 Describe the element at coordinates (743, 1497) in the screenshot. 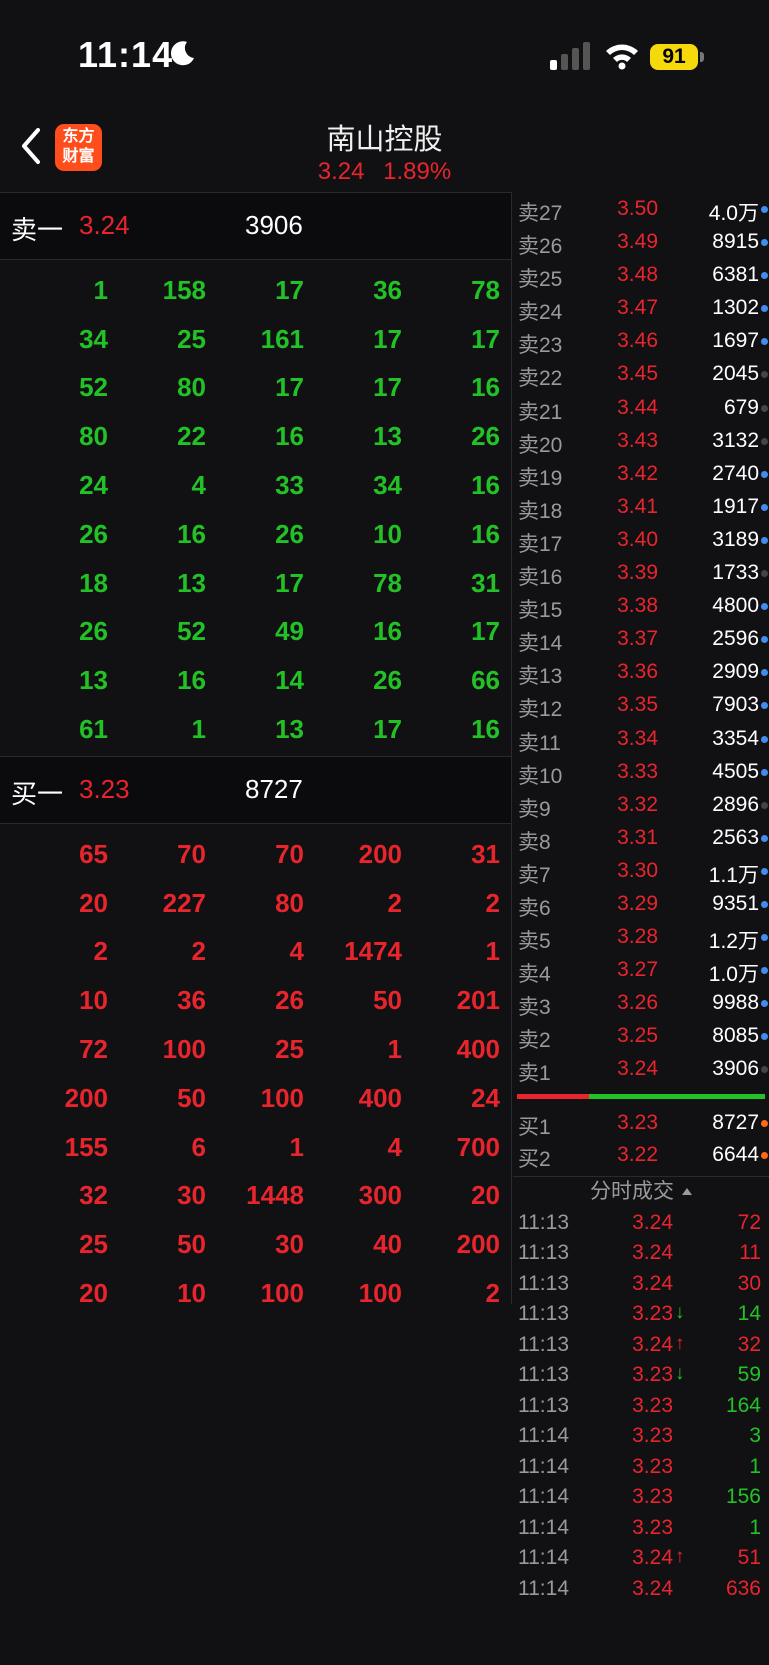

I see `trade-volume: 156` at that location.